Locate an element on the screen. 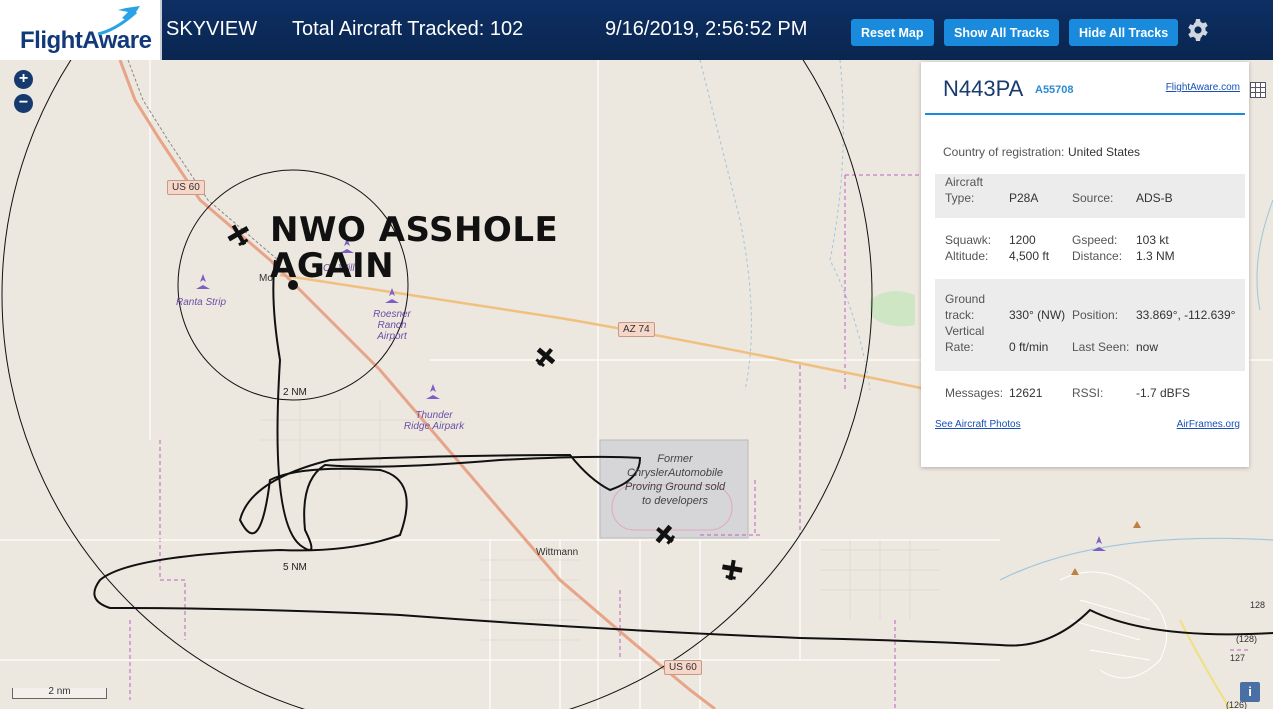 The height and width of the screenshot is (709, 1273). source-value: ADS-B is located at coordinates (1154, 198).